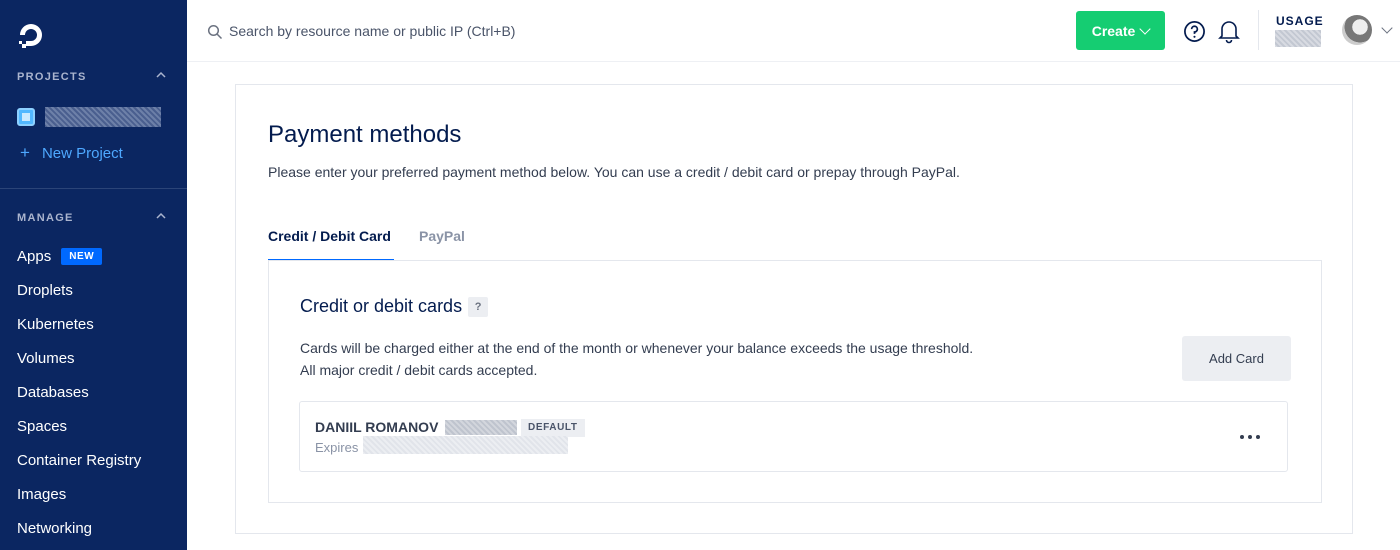  What do you see at coordinates (1236, 358) in the screenshot?
I see `add-card-button: Add Card` at bounding box center [1236, 358].